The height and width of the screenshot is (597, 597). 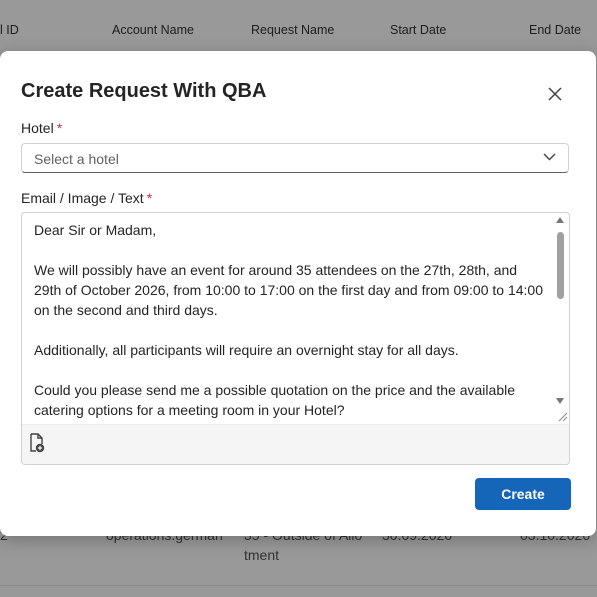 I want to click on close-icon, so click(x=555, y=94).